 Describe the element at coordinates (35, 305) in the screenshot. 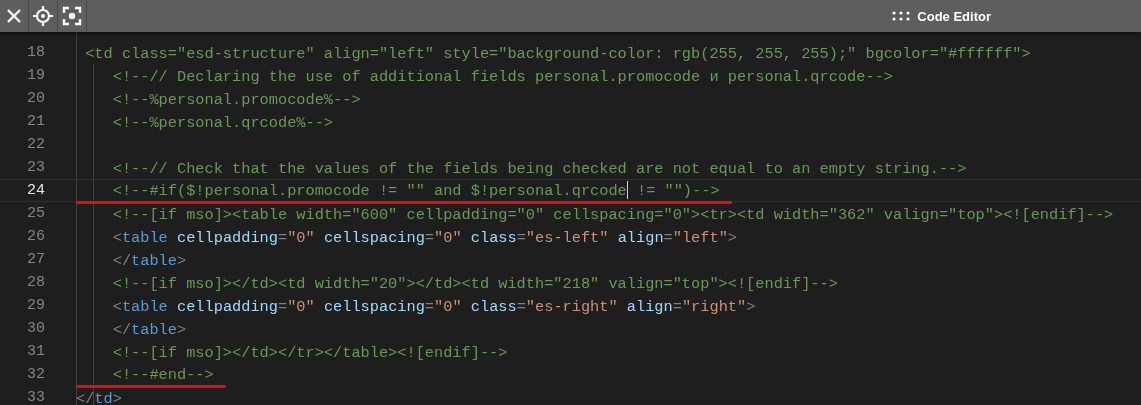

I see `line-number: 29` at that location.